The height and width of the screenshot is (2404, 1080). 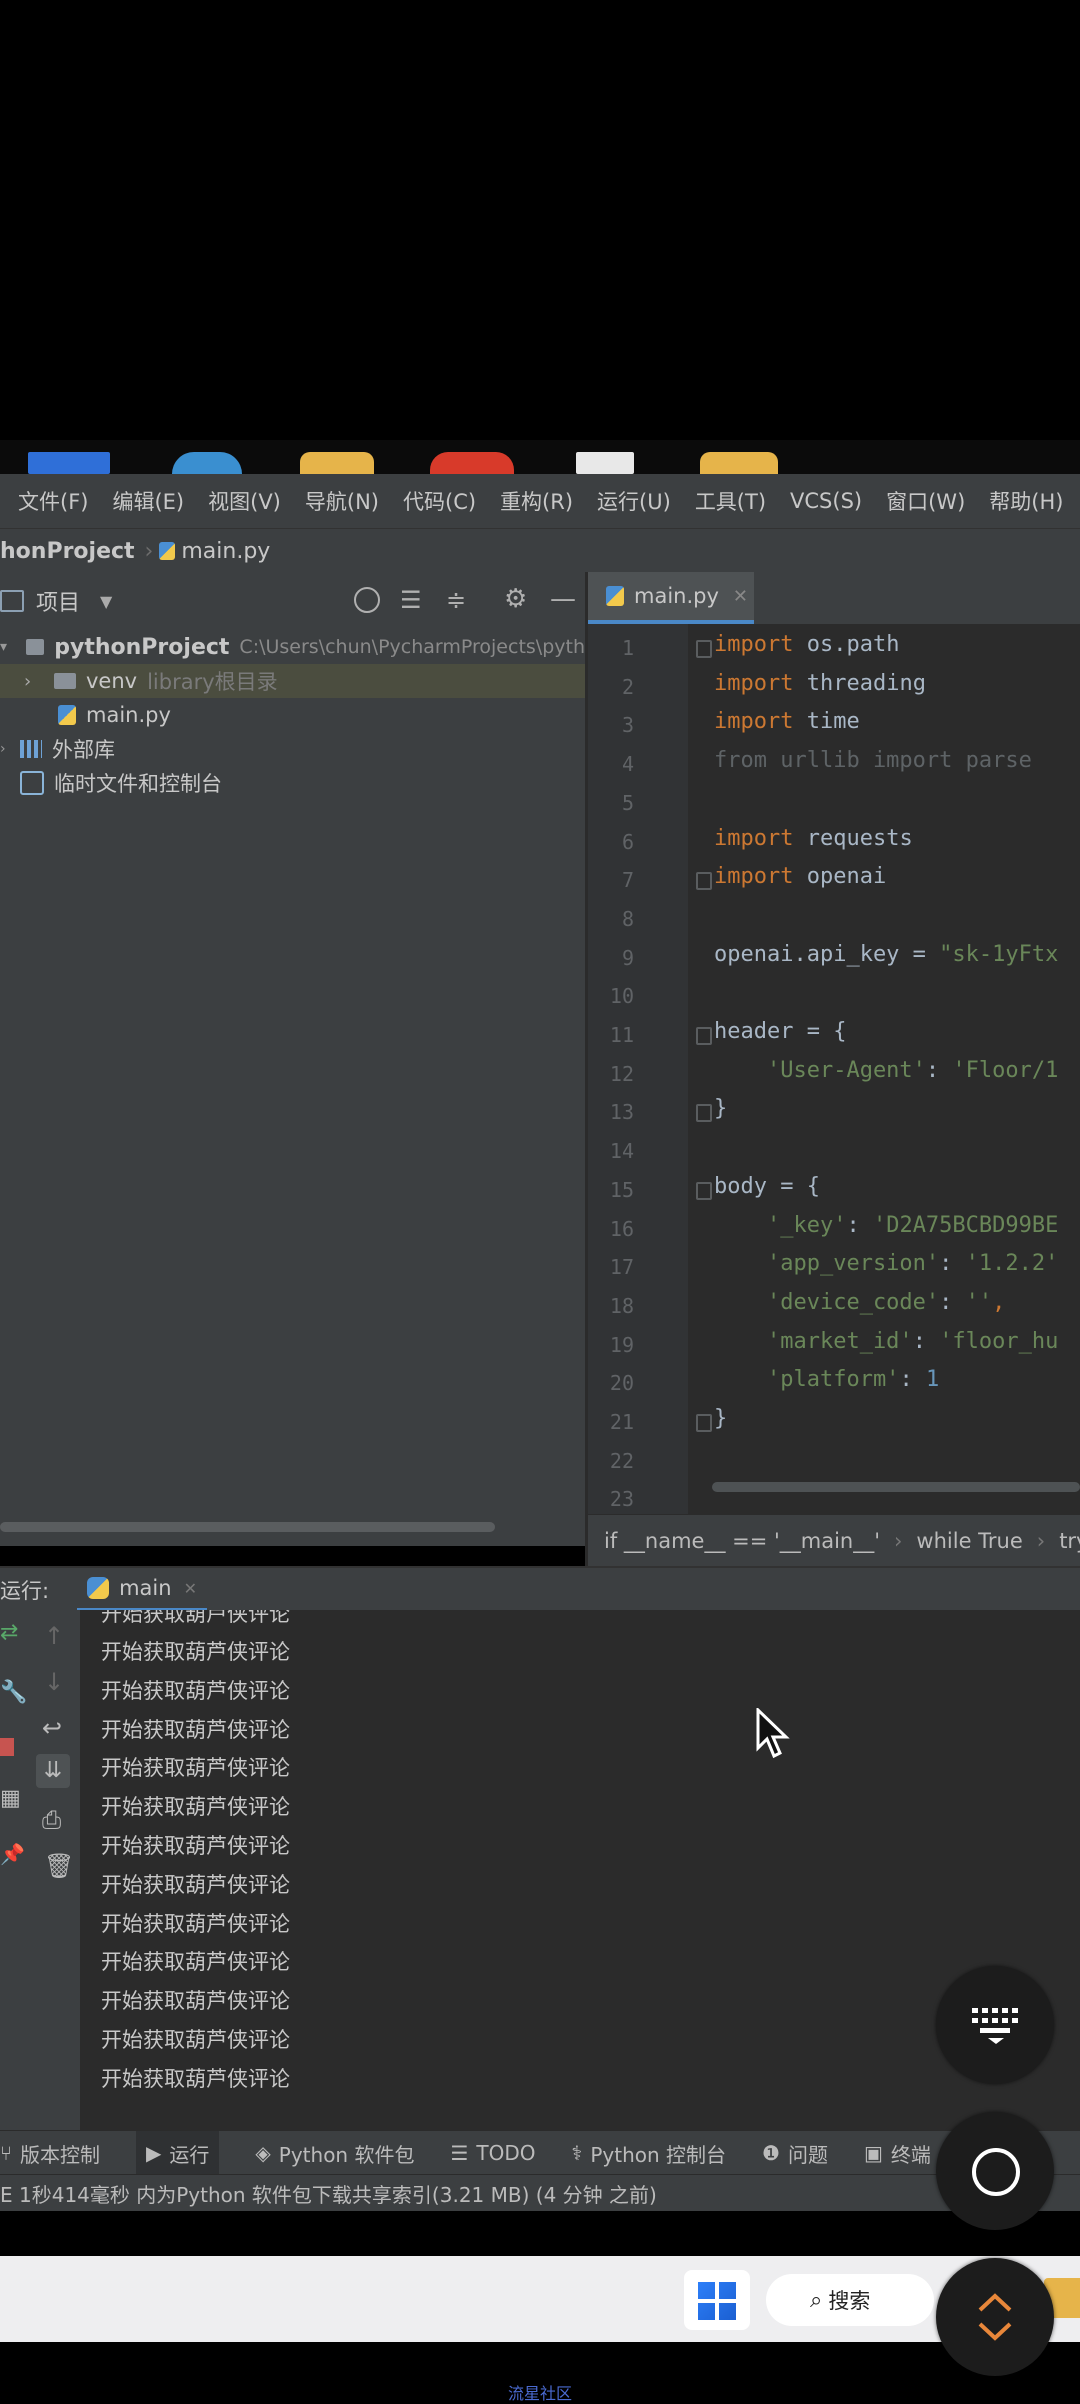 What do you see at coordinates (563, 599) in the screenshot?
I see `minimize-icon: —` at bounding box center [563, 599].